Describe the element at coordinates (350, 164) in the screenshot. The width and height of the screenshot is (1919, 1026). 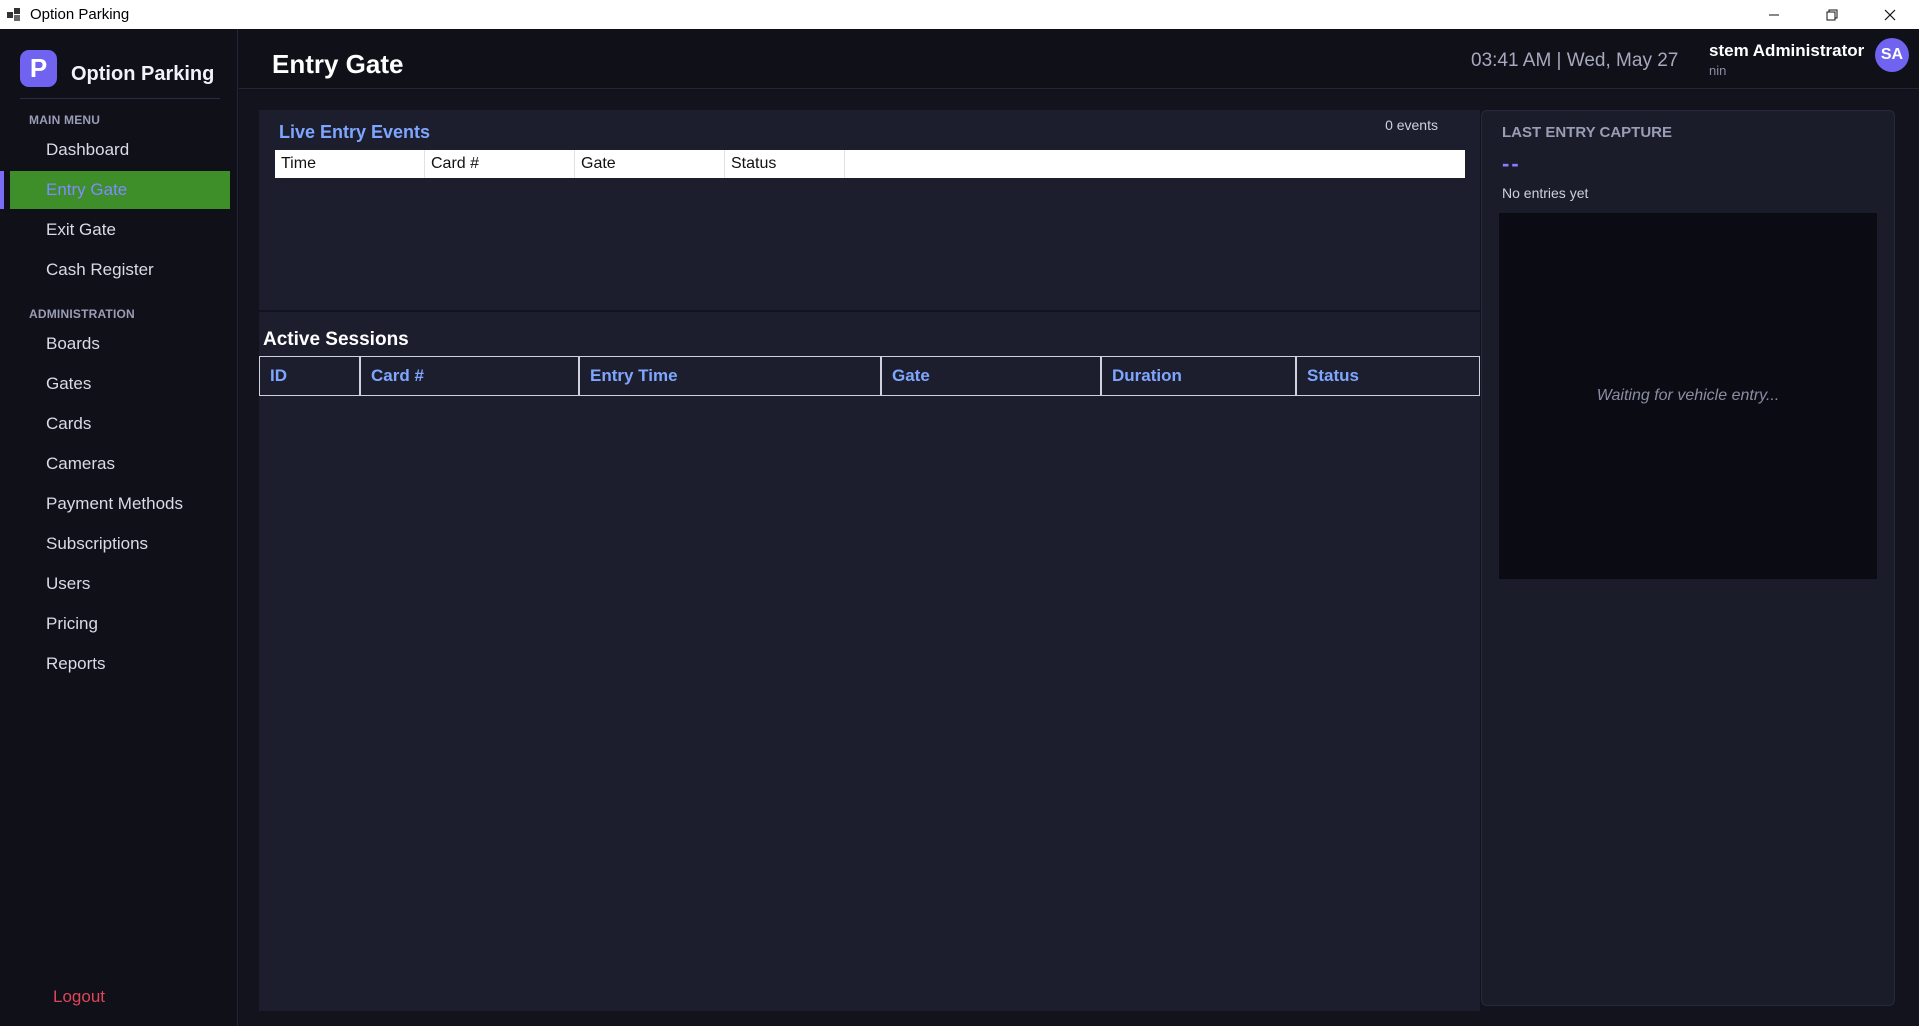
I see `column-header-time: Time` at that location.